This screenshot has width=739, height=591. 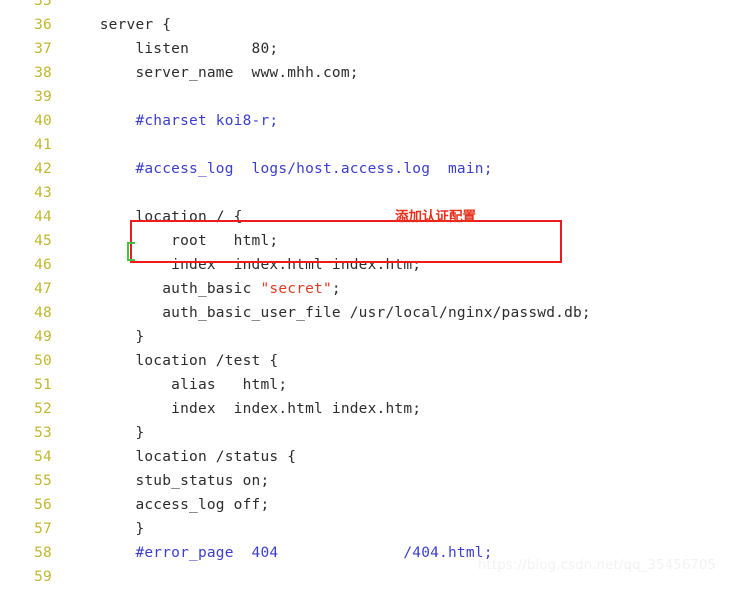 What do you see at coordinates (43, 217) in the screenshot?
I see `line-number: 44` at bounding box center [43, 217].